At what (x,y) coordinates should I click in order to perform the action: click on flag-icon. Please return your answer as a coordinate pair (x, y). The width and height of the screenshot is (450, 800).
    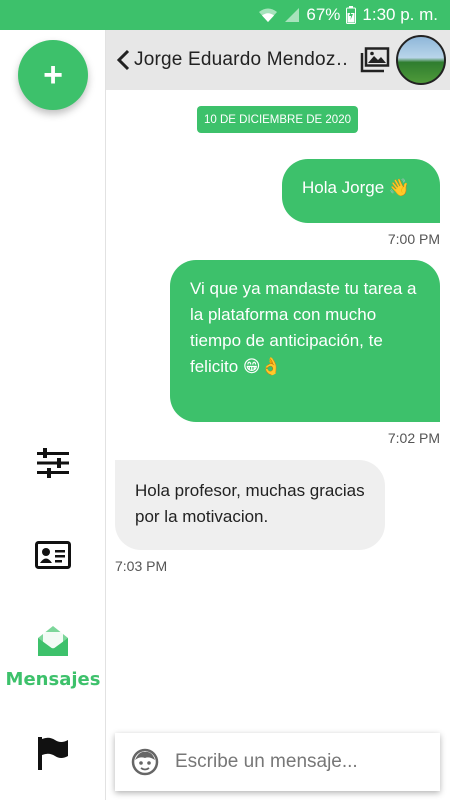
    Looking at the image, I should click on (53, 755).